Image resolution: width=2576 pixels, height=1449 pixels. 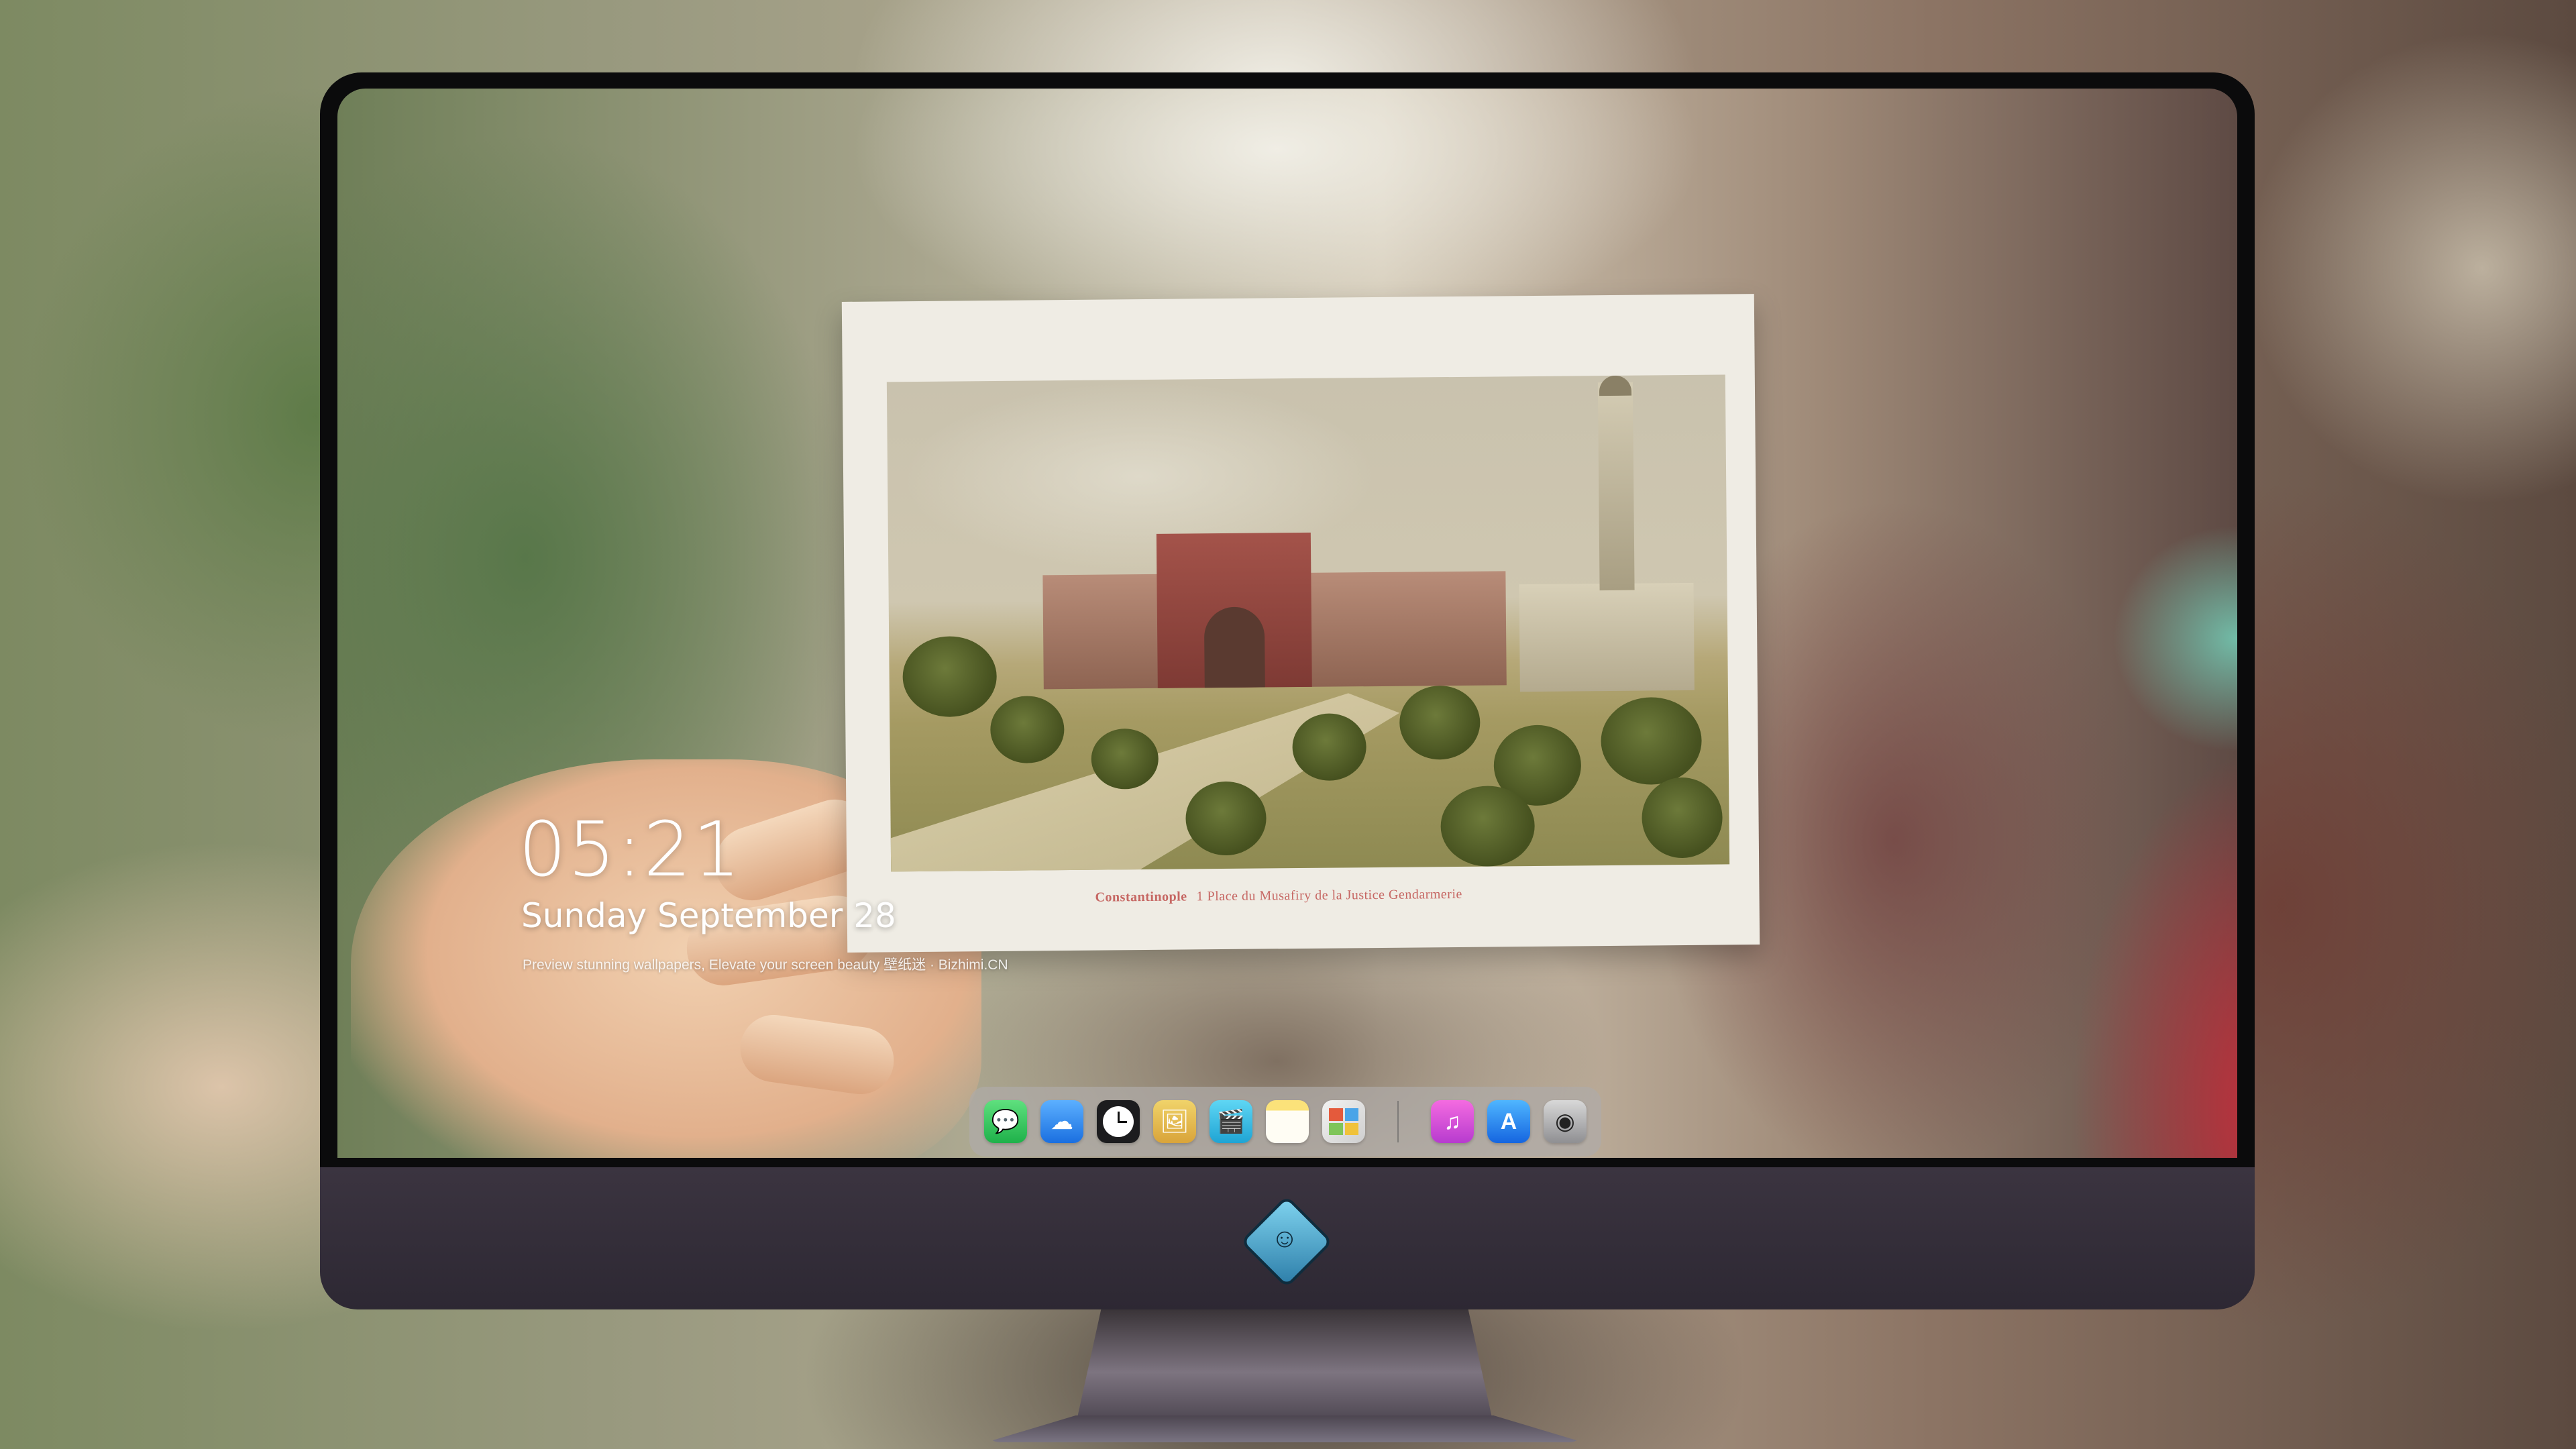 I want to click on logo-mascot-icon: ☺, so click(x=1285, y=1238).